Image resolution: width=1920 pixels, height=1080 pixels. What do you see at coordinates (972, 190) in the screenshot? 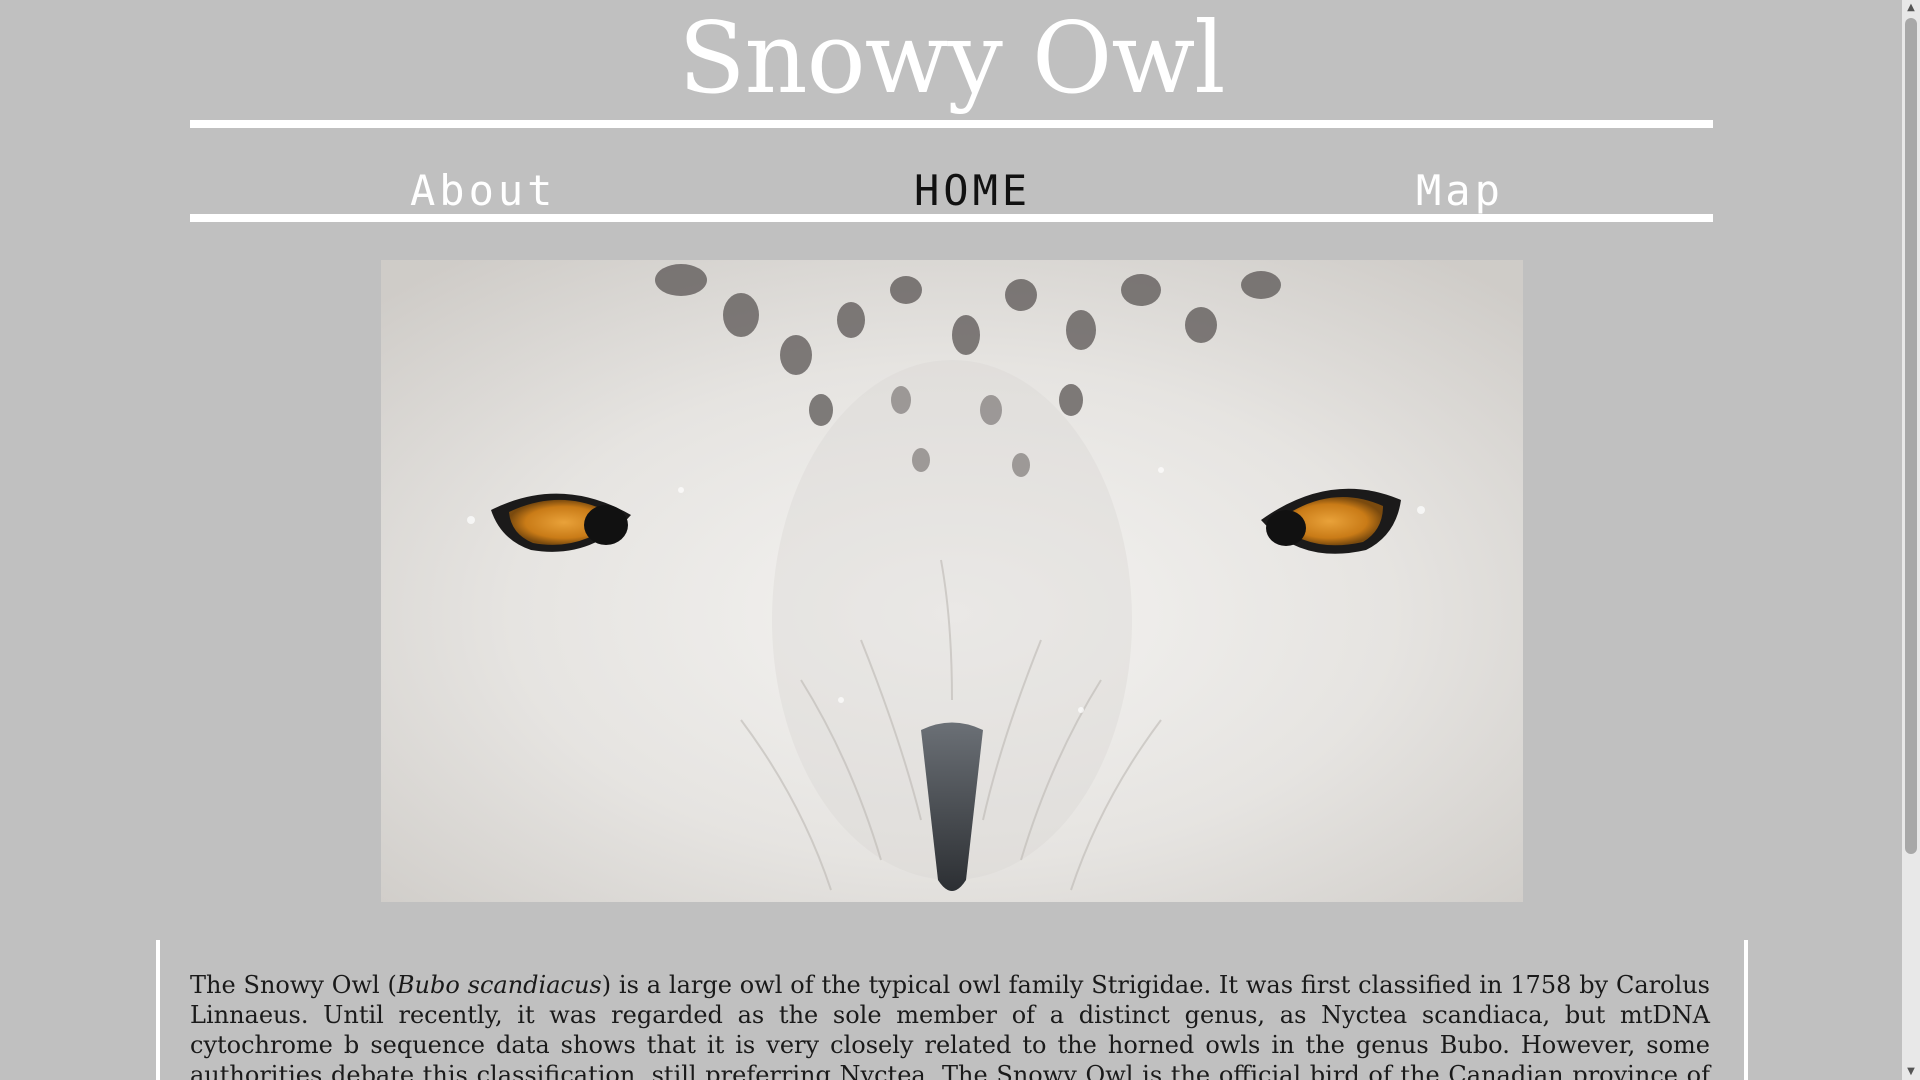
I see `nav-link-home: HOME` at bounding box center [972, 190].